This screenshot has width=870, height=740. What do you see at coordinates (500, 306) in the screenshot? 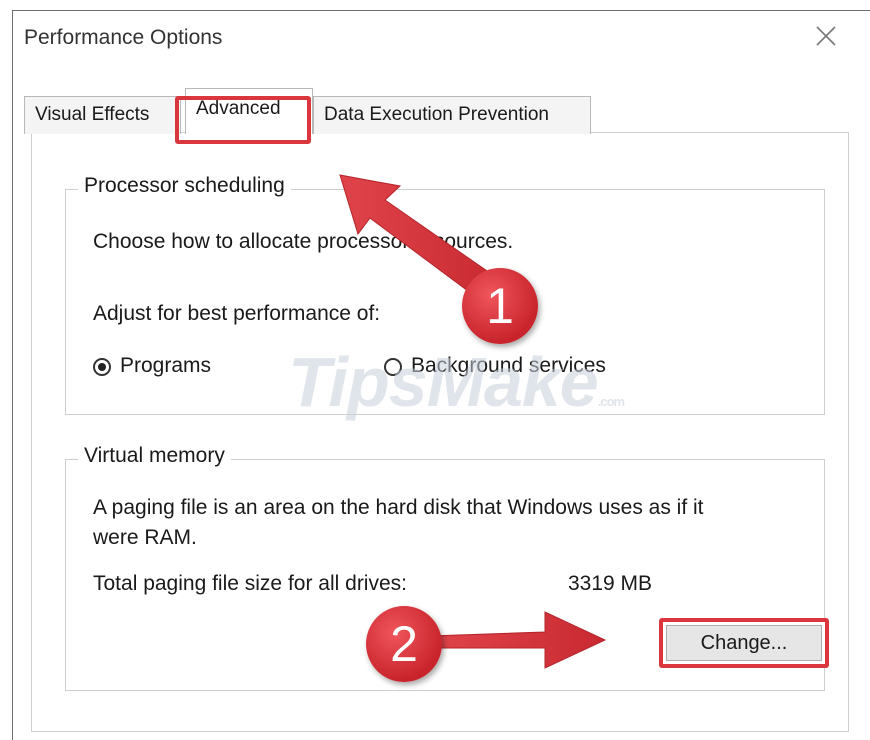
I see `step-1-badge: 1` at bounding box center [500, 306].